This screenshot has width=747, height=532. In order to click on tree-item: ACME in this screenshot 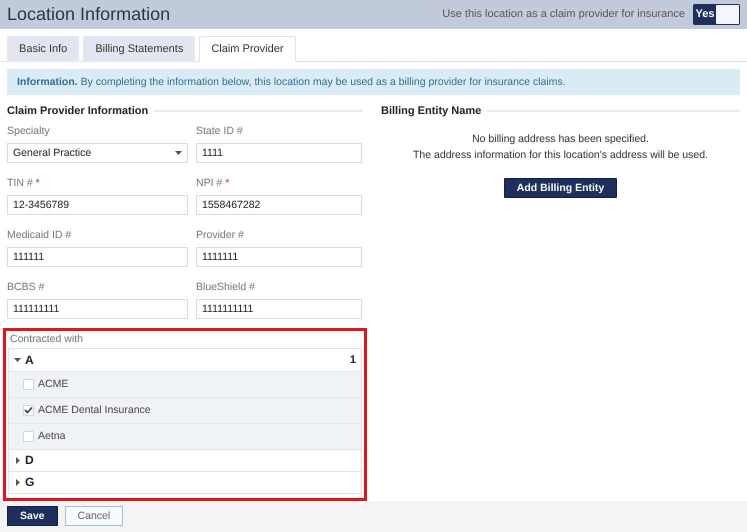, I will do `click(185, 383)`.